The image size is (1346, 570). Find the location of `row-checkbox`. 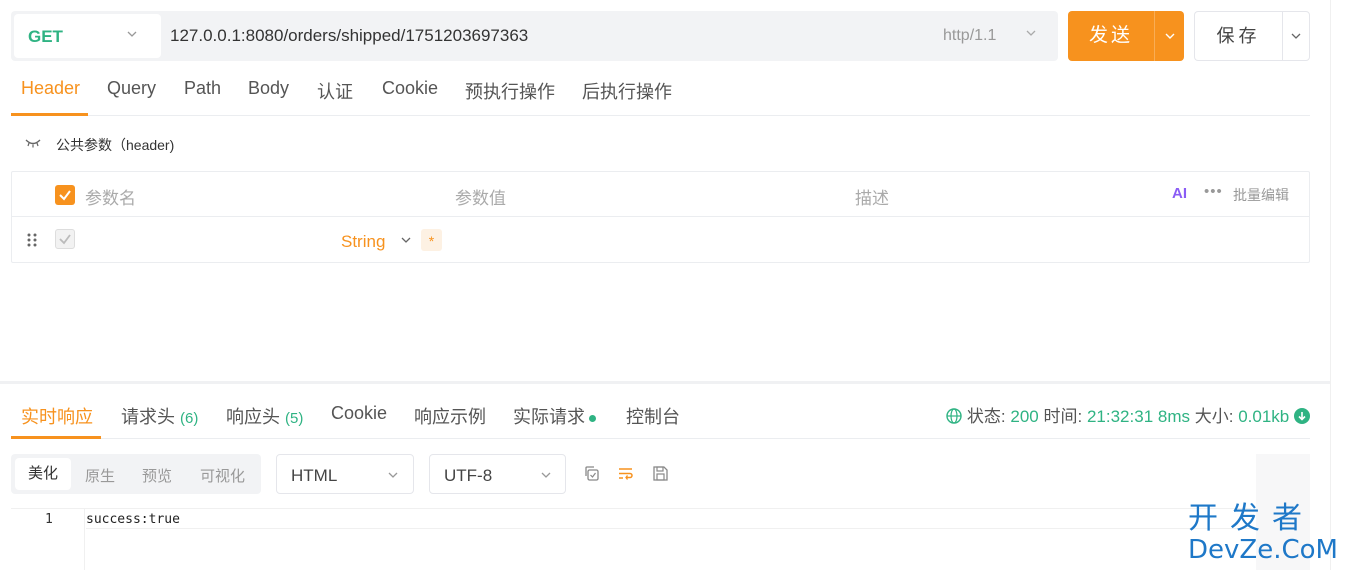

row-checkbox is located at coordinates (65, 239).